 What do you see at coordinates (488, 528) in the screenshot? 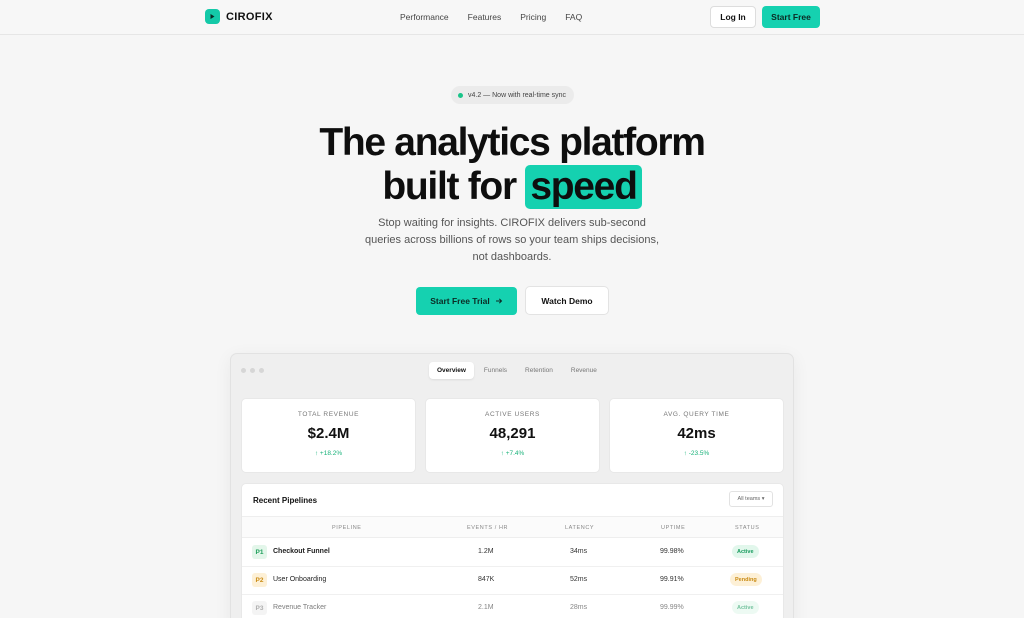
I see `column-header-events: EVENTS / HR` at bounding box center [488, 528].